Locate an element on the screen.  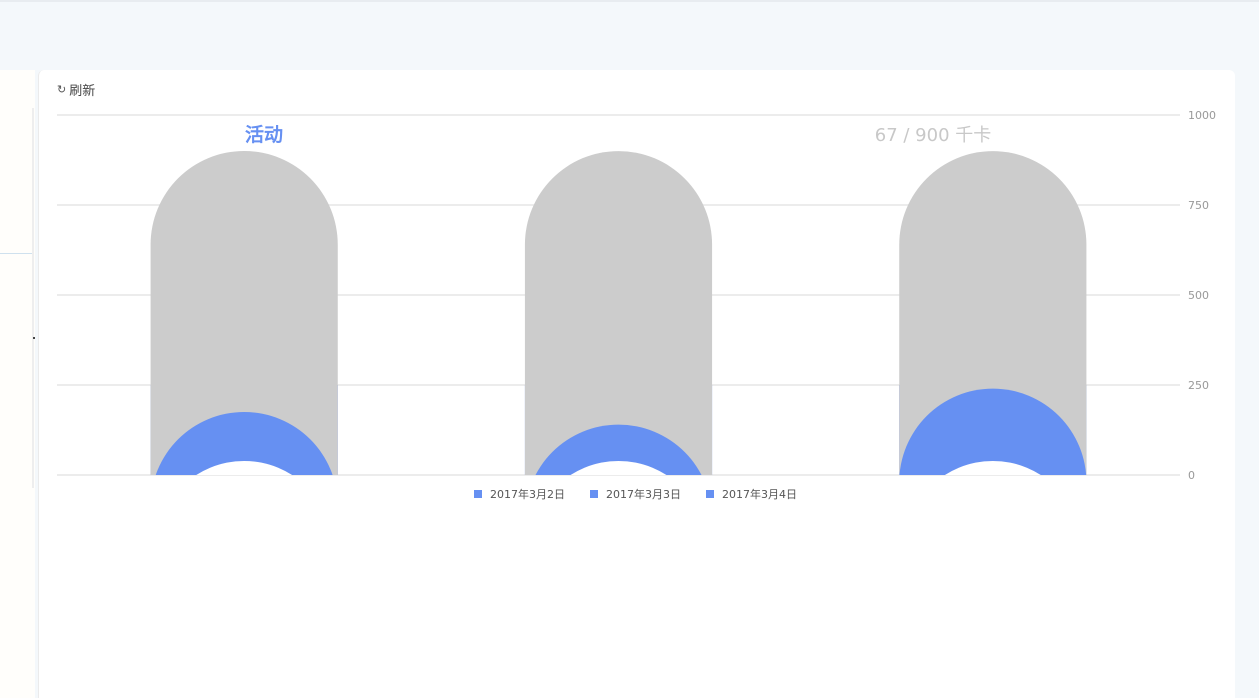
legend-label-1: 2017年3月3日 is located at coordinates (643, 494).